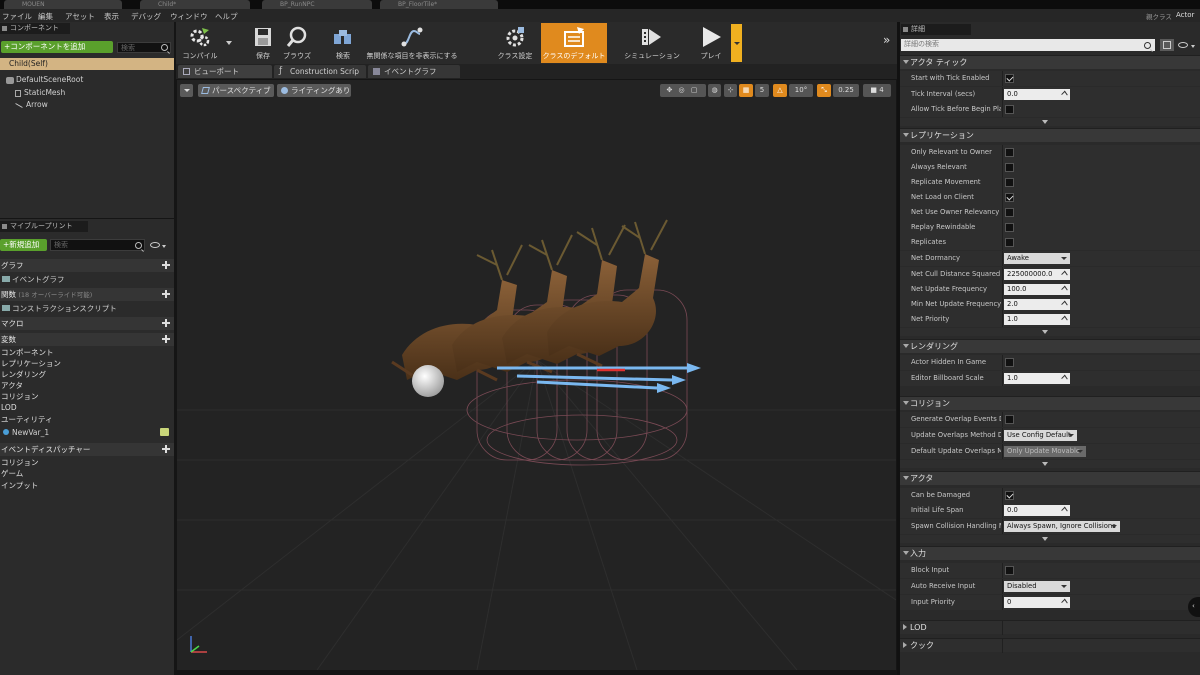 The width and height of the screenshot is (1200, 675). Describe the element at coordinates (1037, 289) in the screenshot. I see `net-update-frequency-input: 100.0` at that location.